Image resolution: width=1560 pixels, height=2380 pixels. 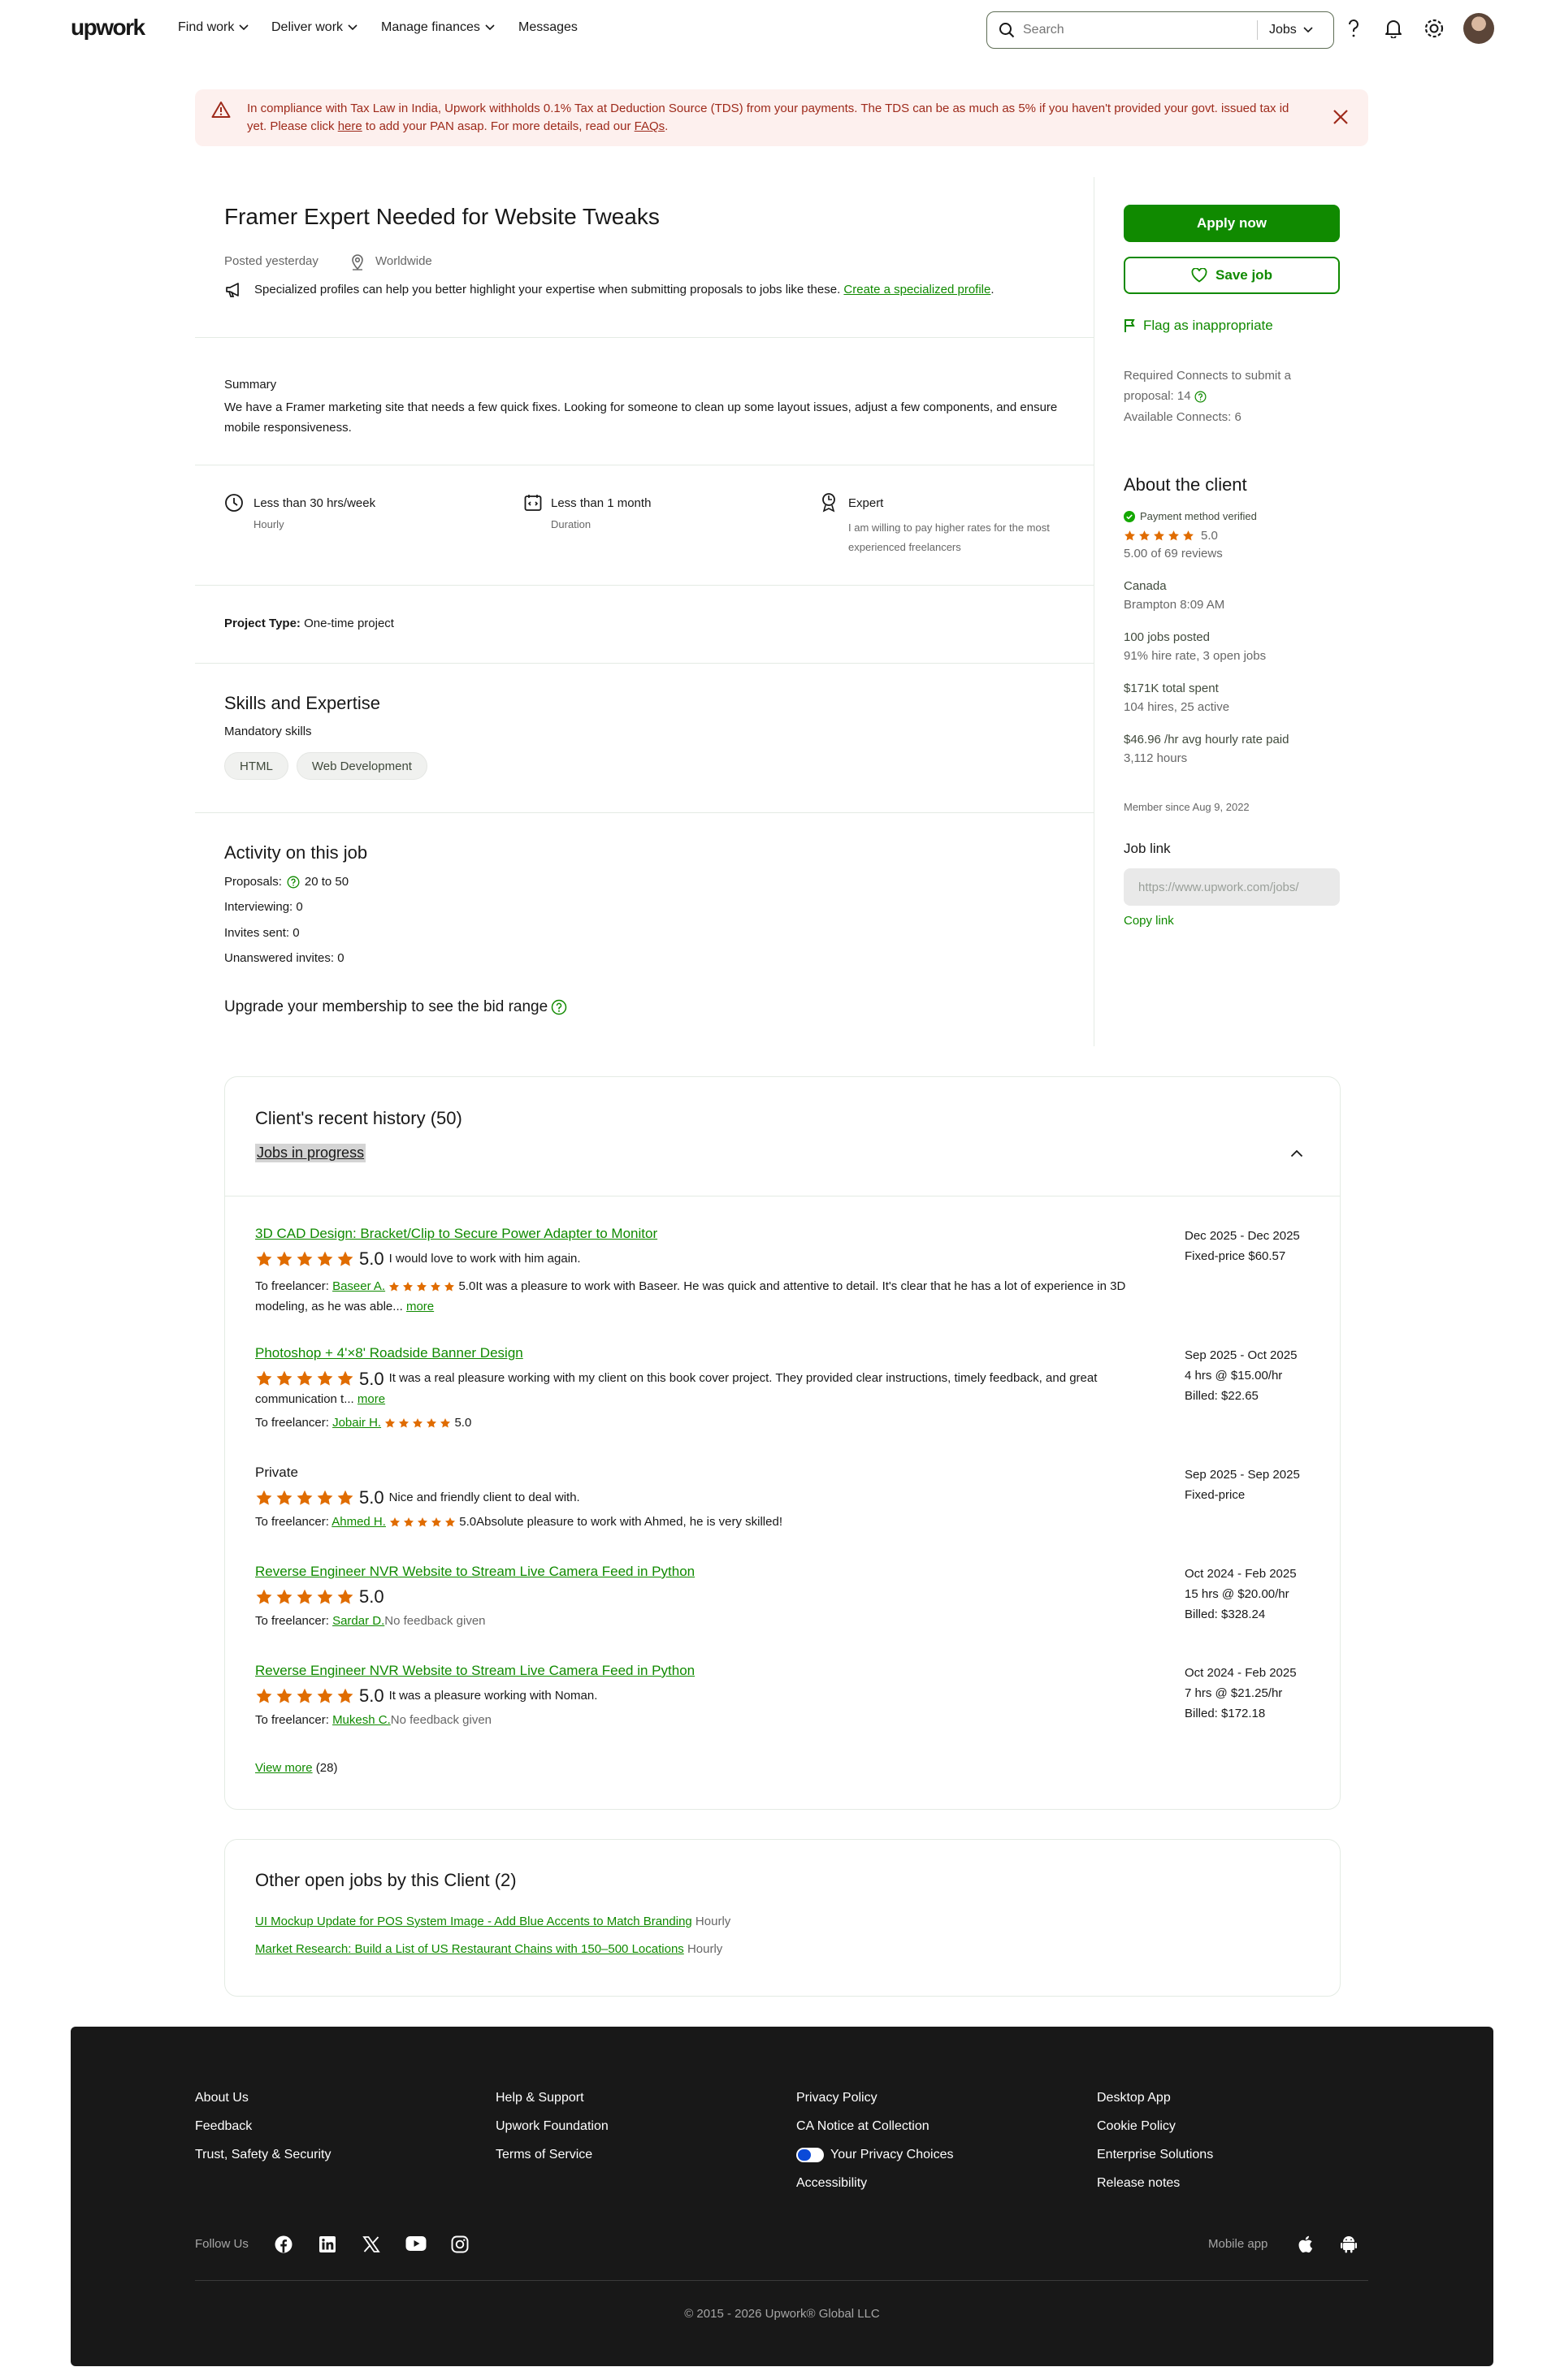 What do you see at coordinates (1147, 848) in the screenshot?
I see `job-link-title: Job link` at bounding box center [1147, 848].